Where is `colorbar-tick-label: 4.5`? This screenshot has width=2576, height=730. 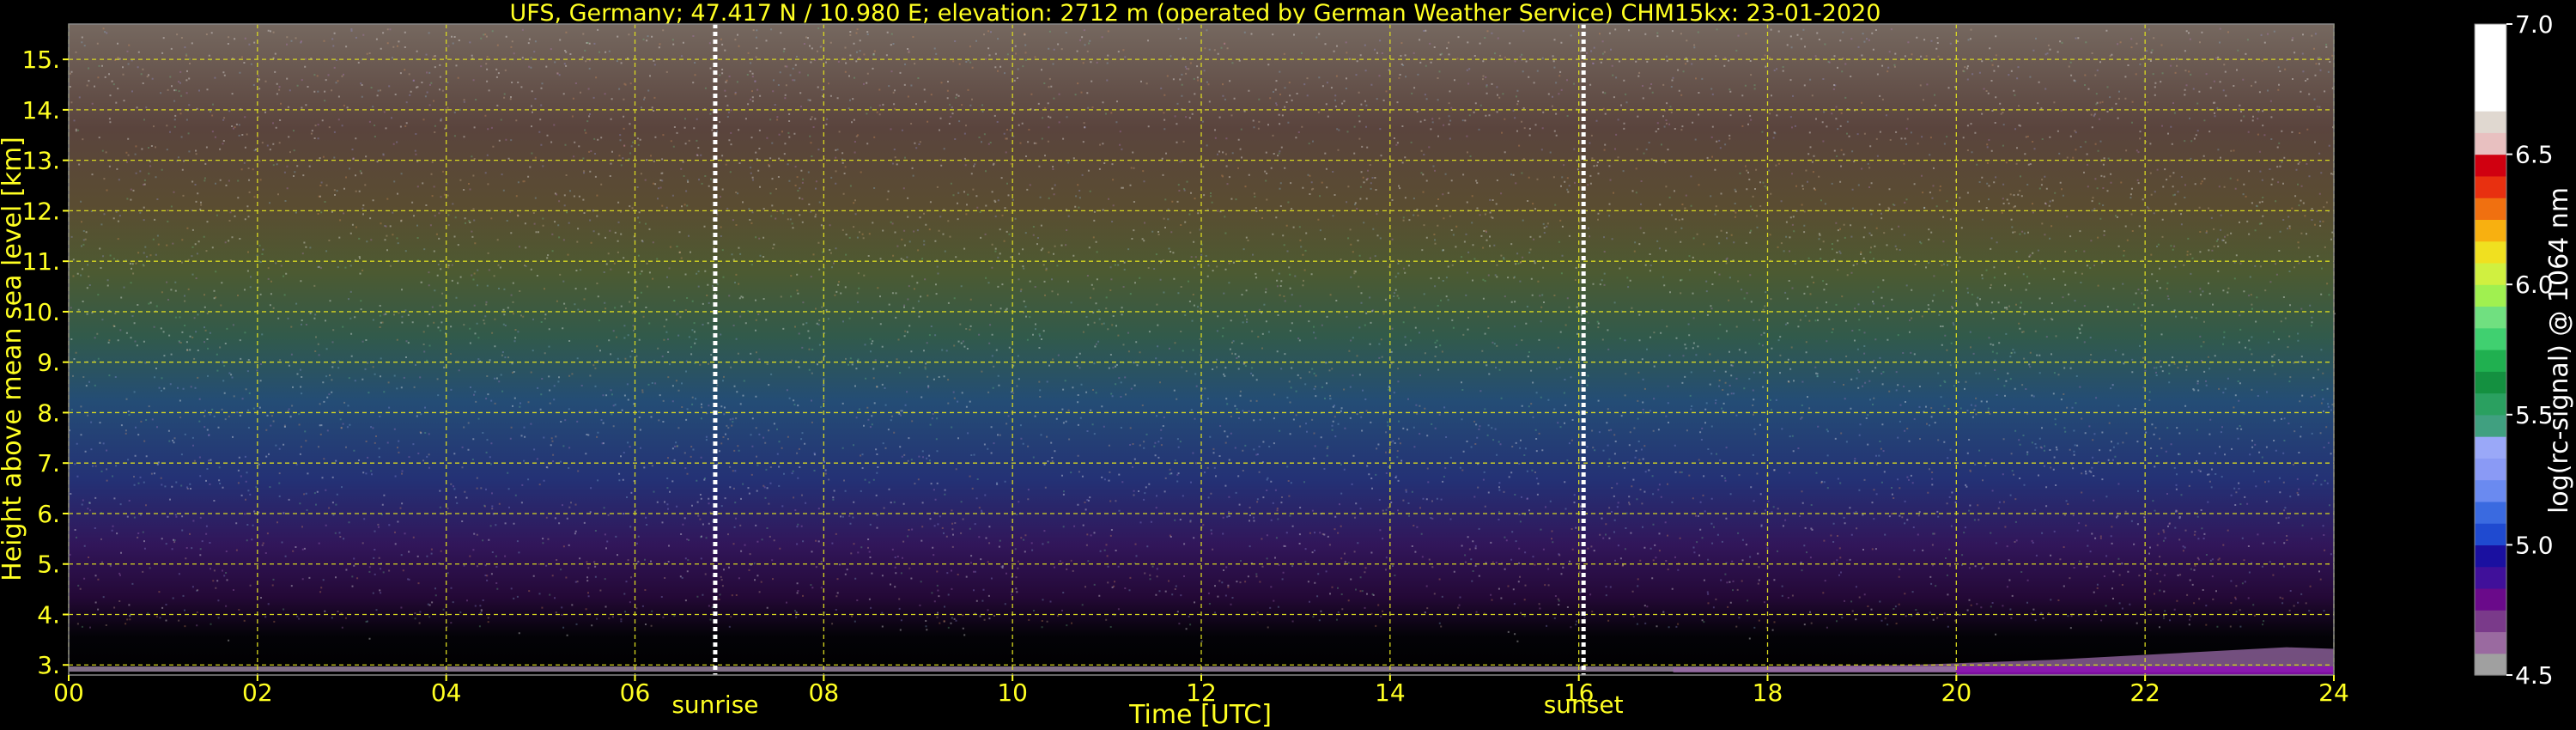 colorbar-tick-label: 4.5 is located at coordinates (2535, 675).